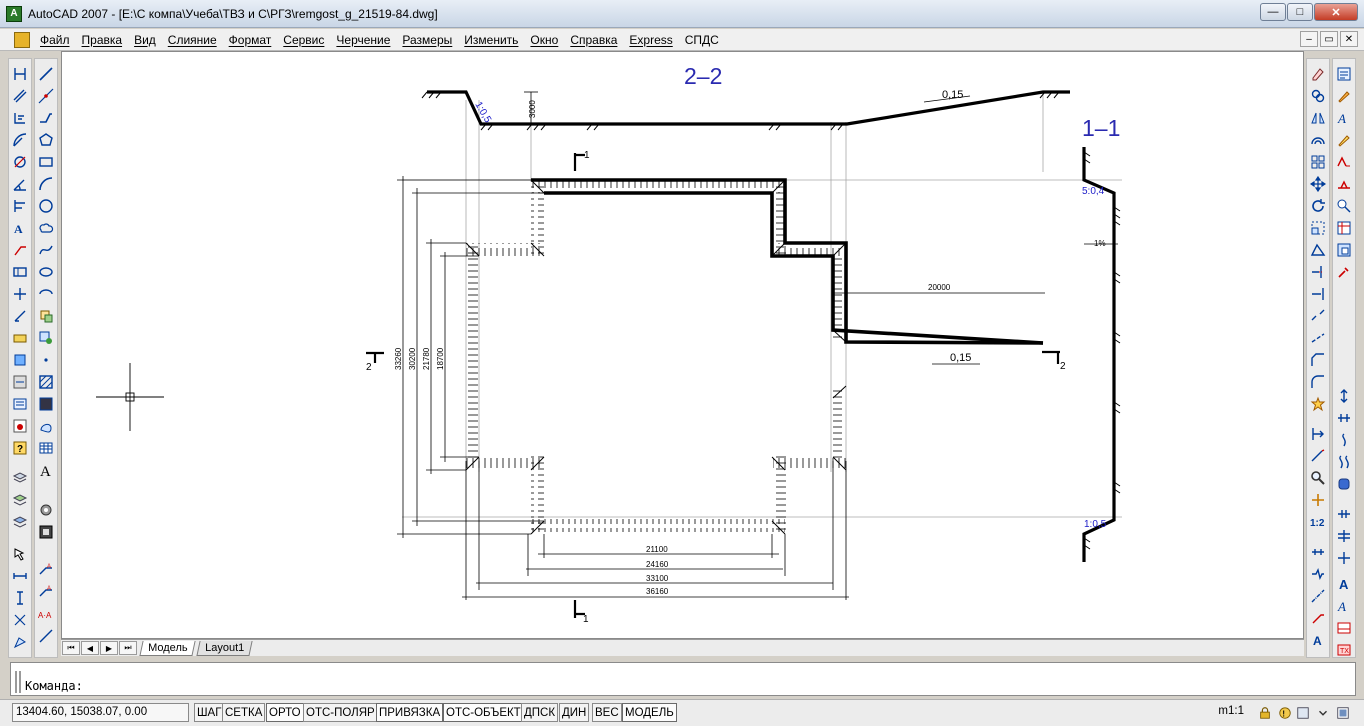 The height and width of the screenshot is (726, 1364). What do you see at coordinates (20, 576) in the screenshot?
I see `distance-icon` at bounding box center [20, 576].